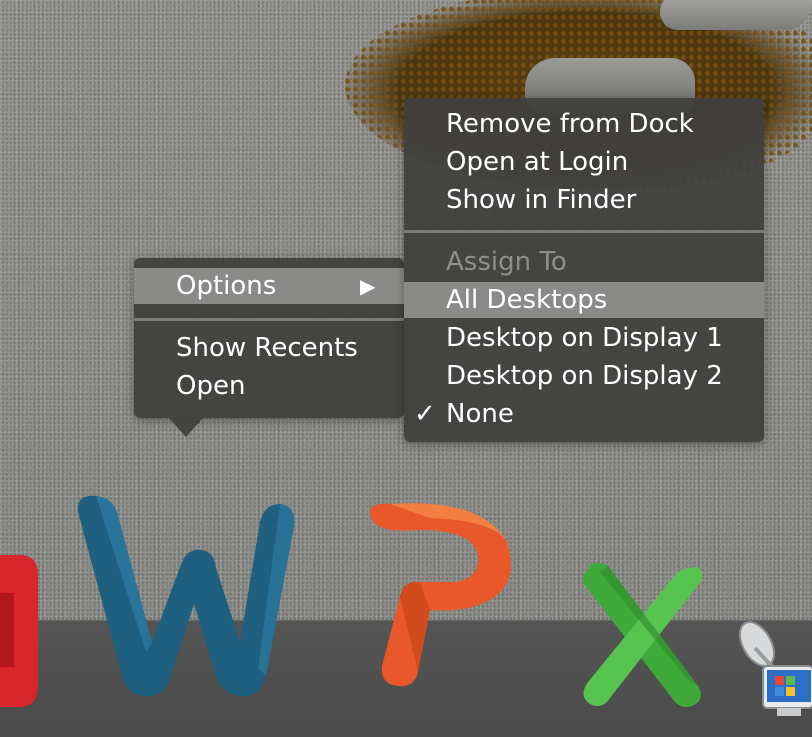 This screenshot has width=812, height=737. Describe the element at coordinates (506, 262) in the screenshot. I see `assign-to-header-label: Assign To` at that location.